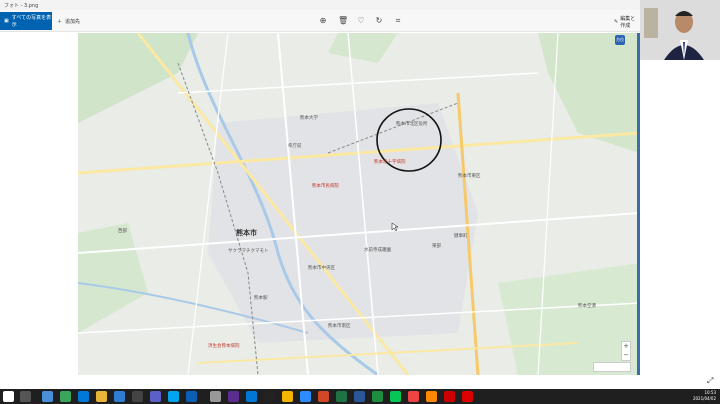  What do you see at coordinates (83, 396) in the screenshot?
I see `edge-icon` at bounding box center [83, 396].